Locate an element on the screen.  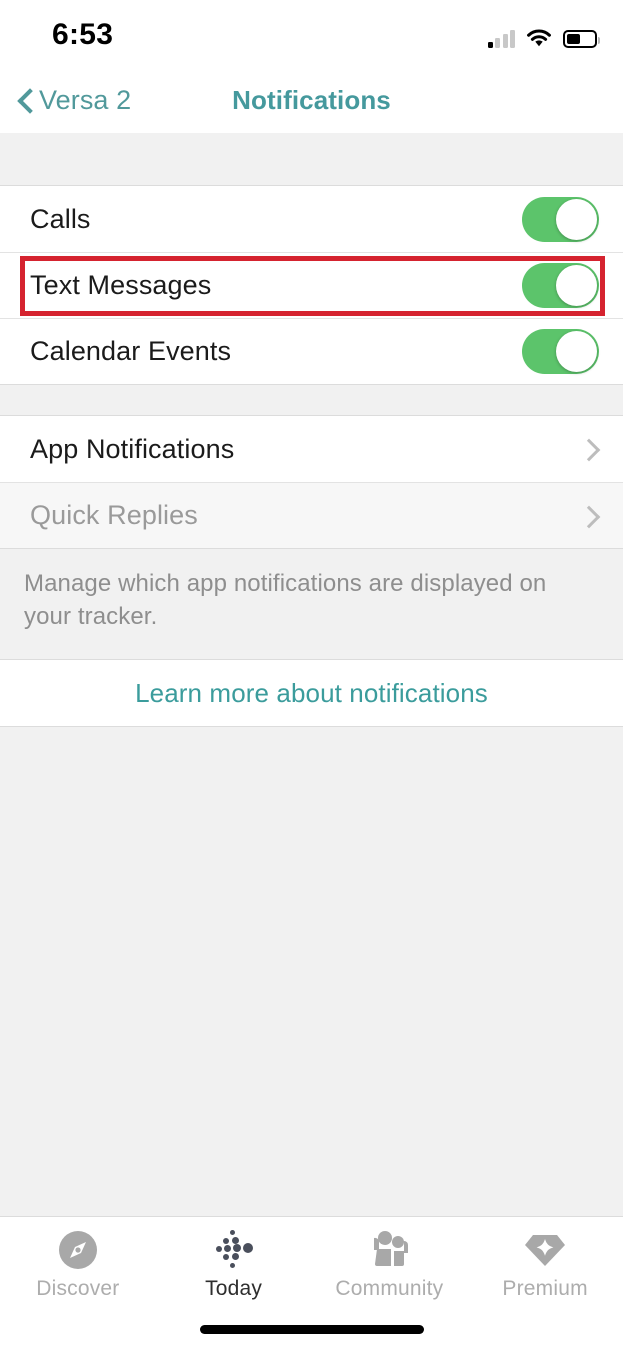
learn-more-link: Learn more about notifications is located at coordinates (311, 693).